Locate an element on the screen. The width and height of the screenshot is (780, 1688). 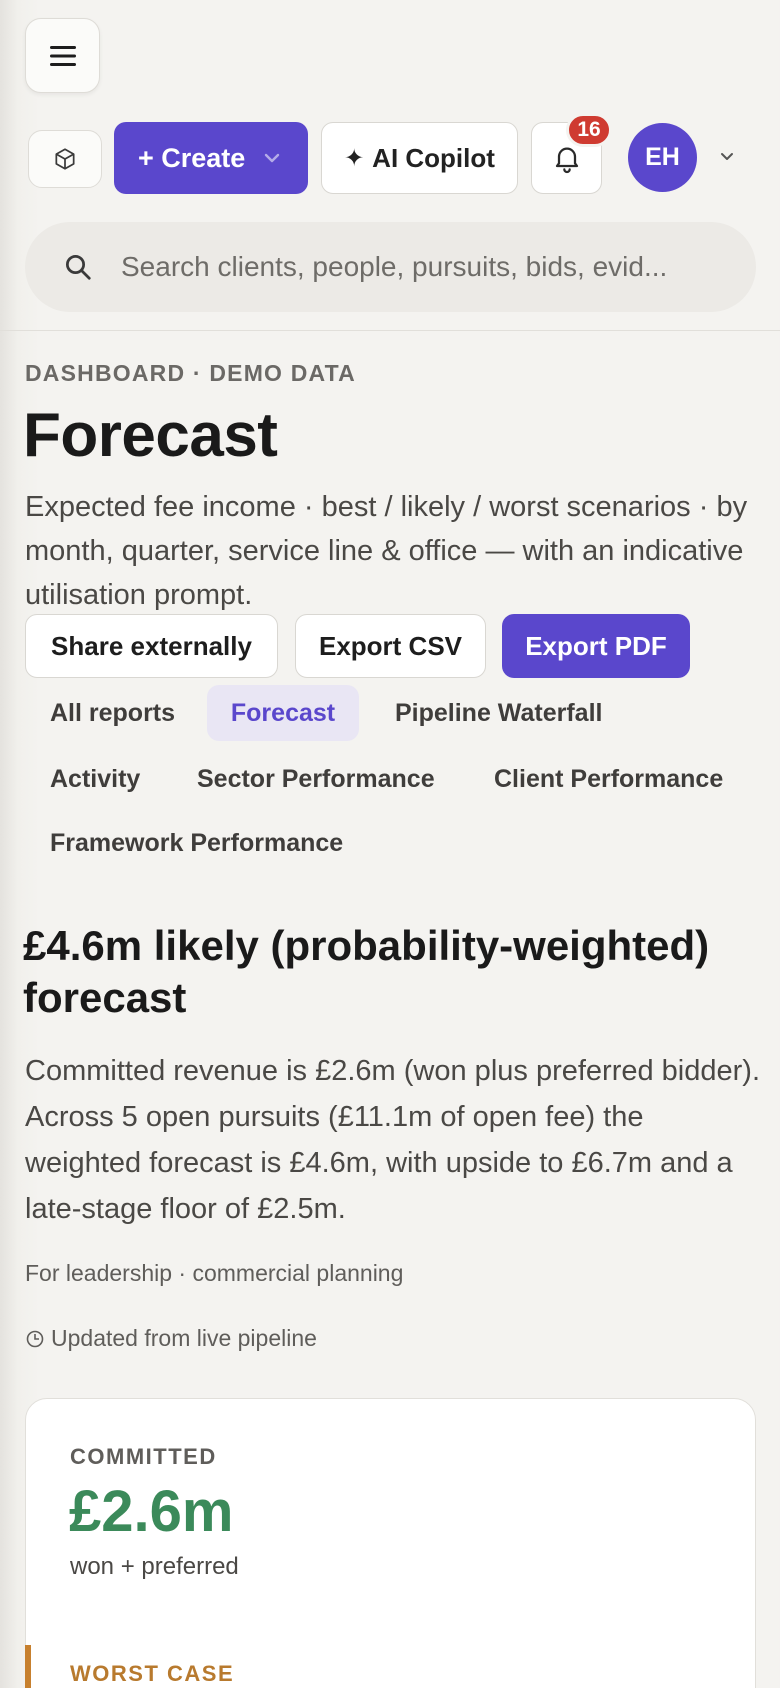
share-externally-button: Share externally is located at coordinates (151, 646).